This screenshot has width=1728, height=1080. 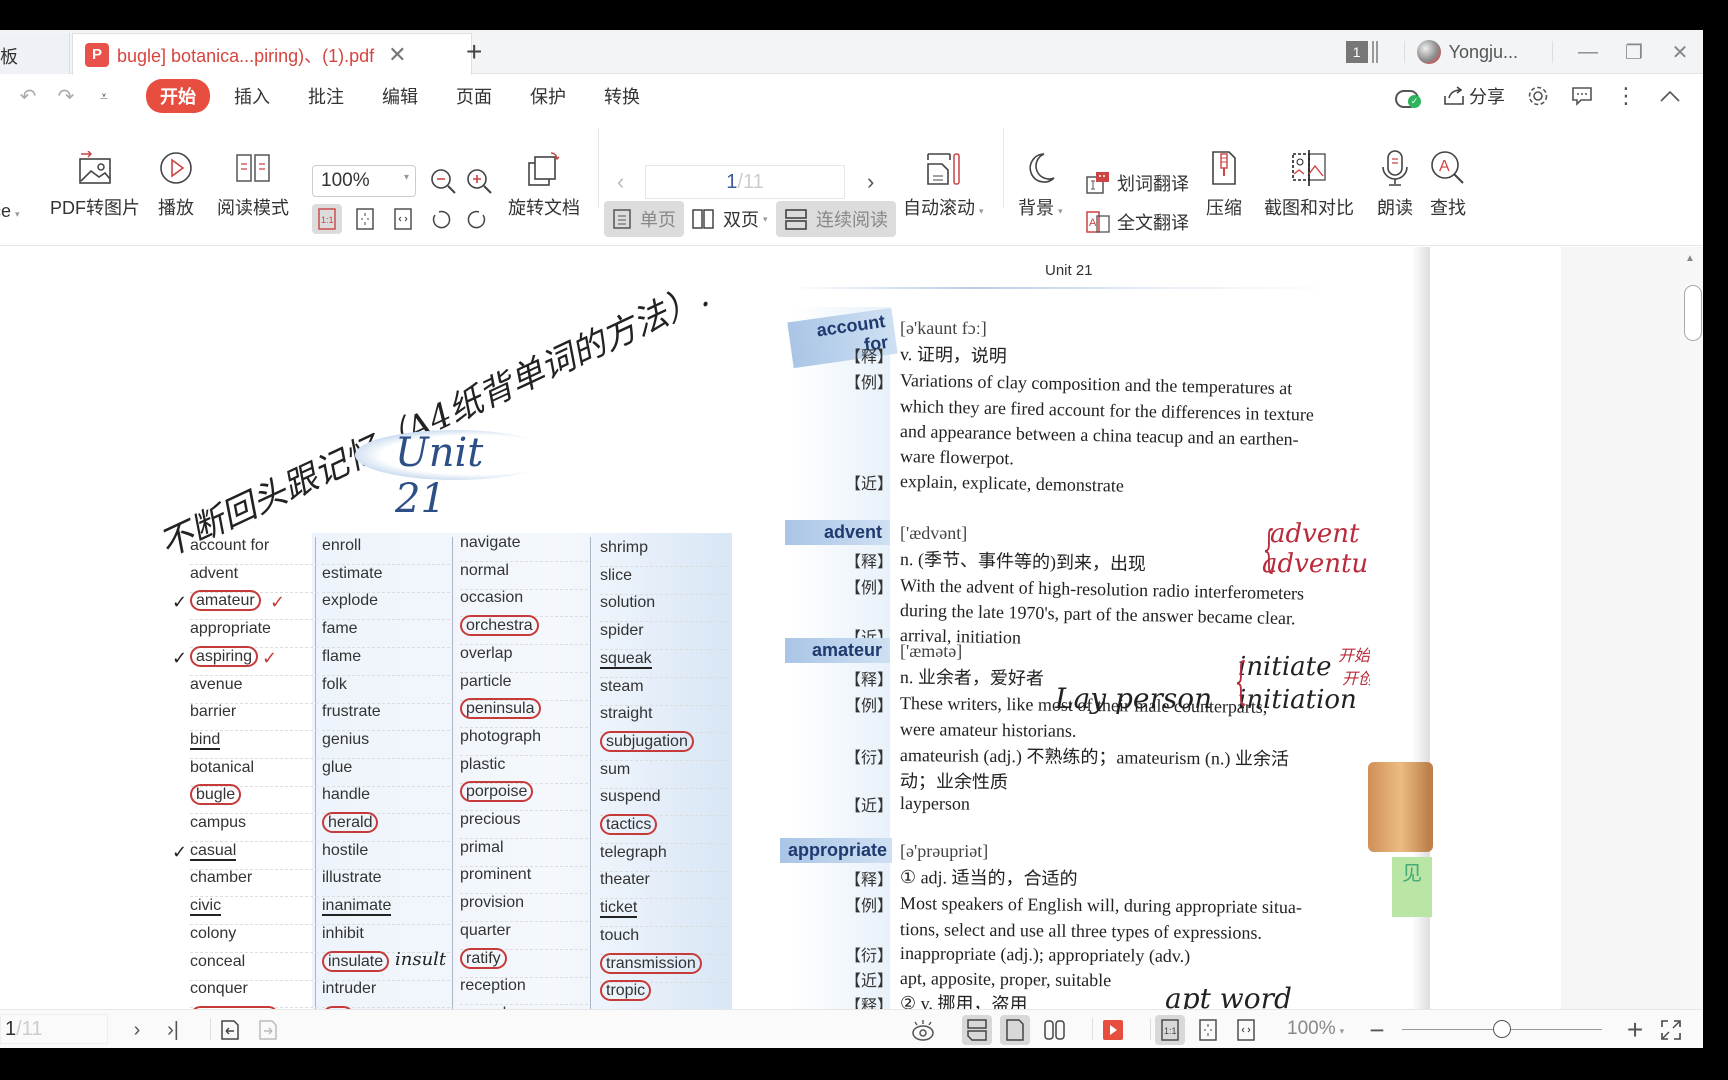 I want to click on svg-text: 1:1, so click(x=1170, y=1031).